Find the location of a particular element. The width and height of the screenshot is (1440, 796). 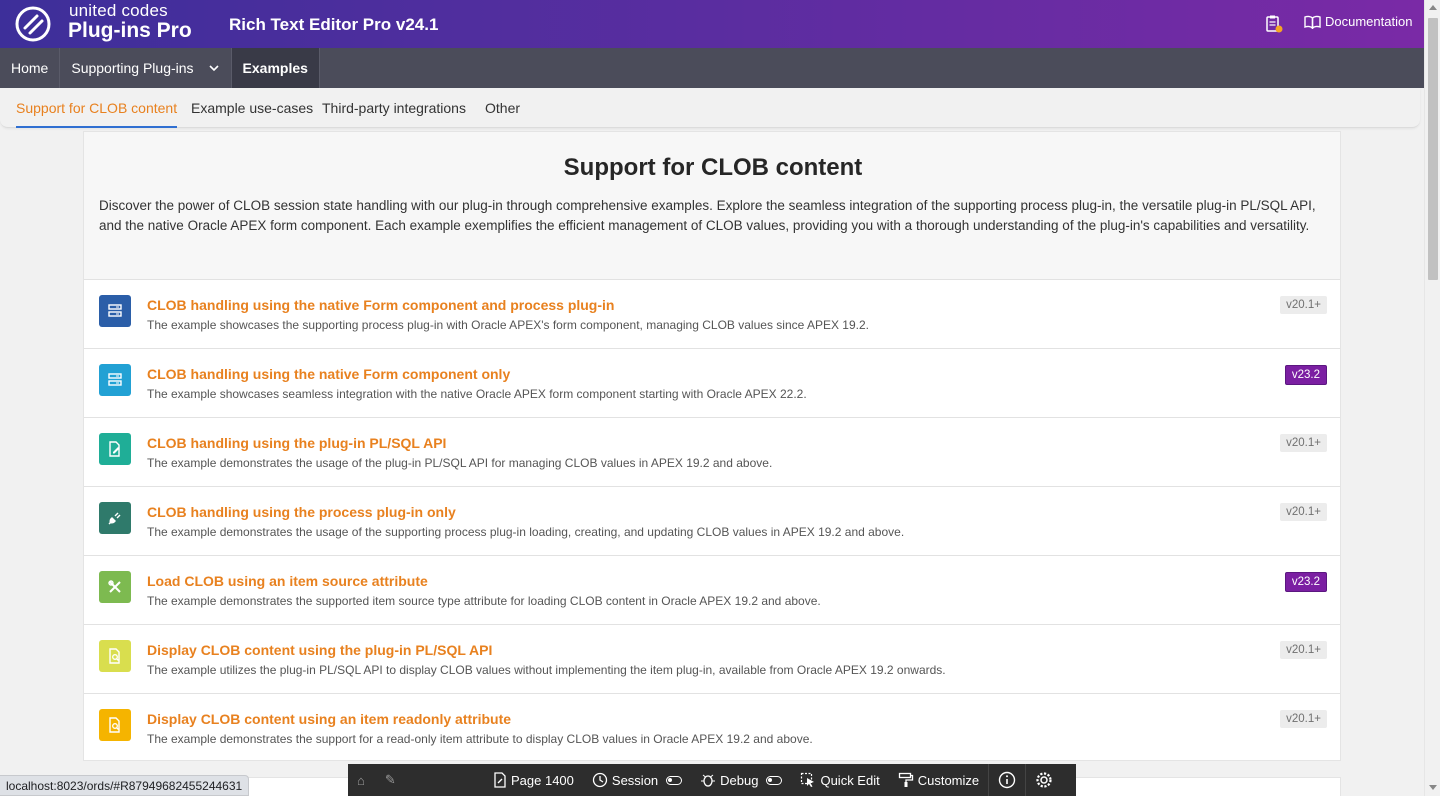

documentation-link: Documentation is located at coordinates (1358, 21).